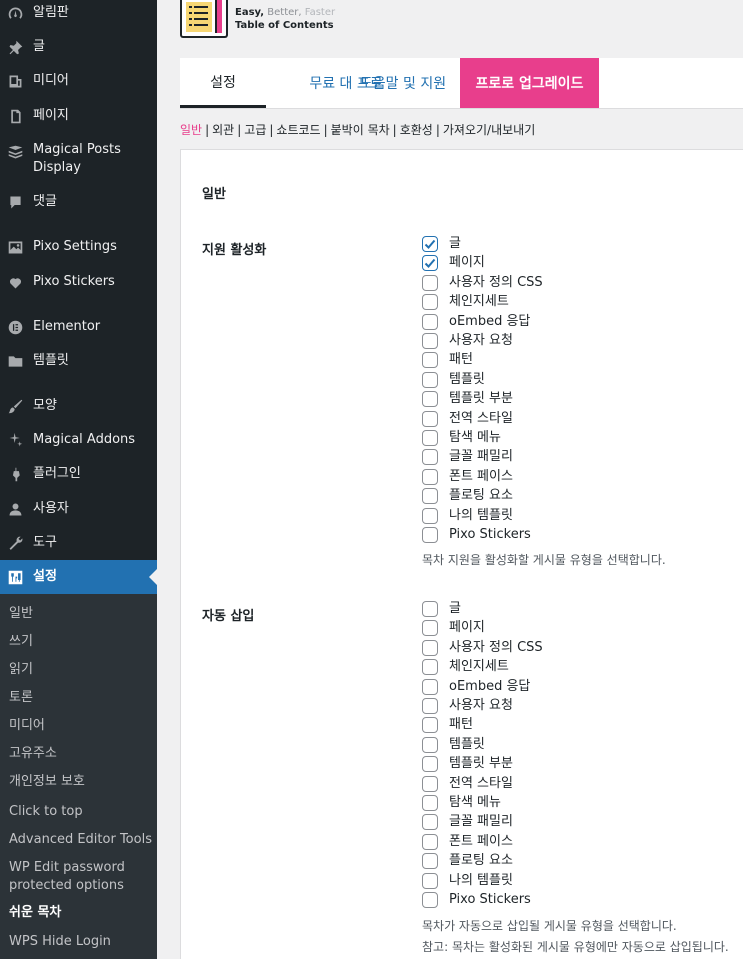  Describe the element at coordinates (78, 543) in the screenshot. I see `menu-tools: 도구` at that location.